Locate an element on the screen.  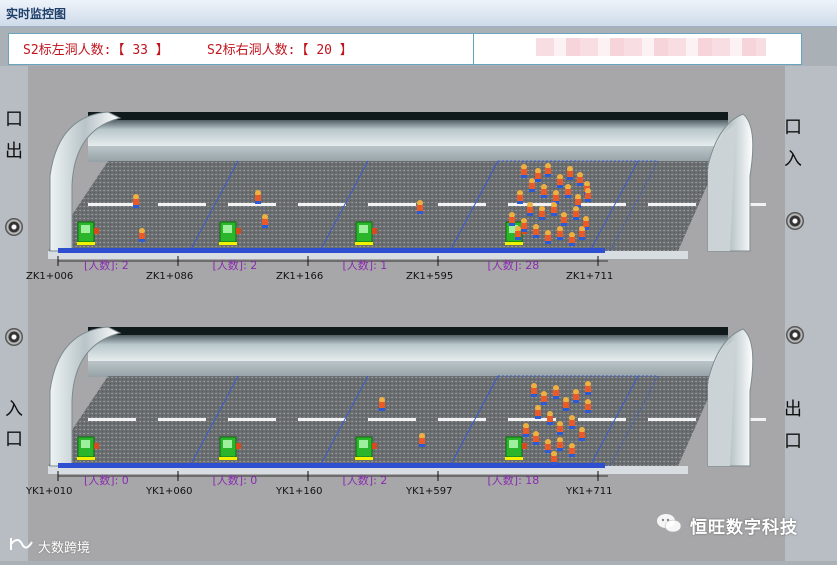
right-bottom-label-1: 出 is located at coordinates (793, 409).